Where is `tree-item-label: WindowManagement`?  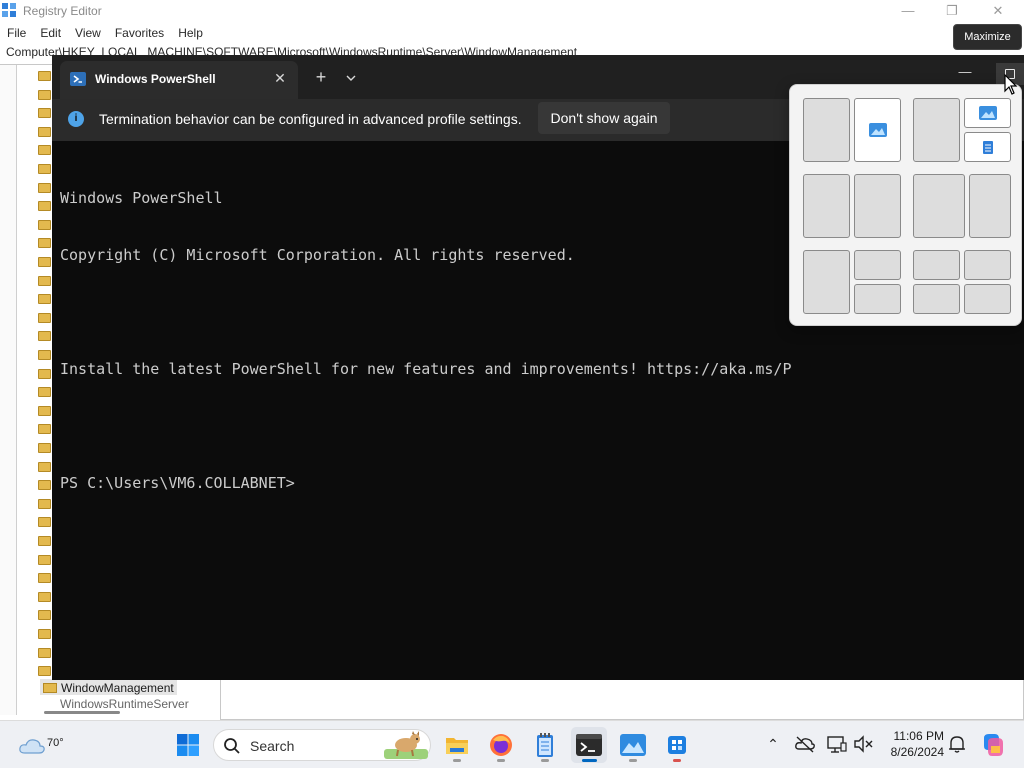
tree-item-label: WindowManagement is located at coordinates (117, 687).